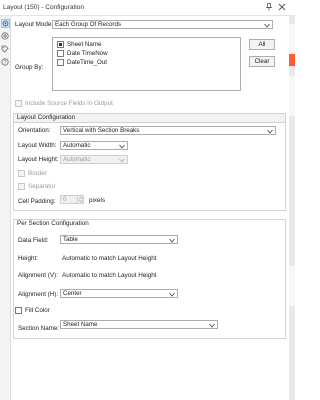 The height and width of the screenshot is (400, 320). What do you see at coordinates (28, 258) in the screenshot?
I see `height-label: Height:` at bounding box center [28, 258].